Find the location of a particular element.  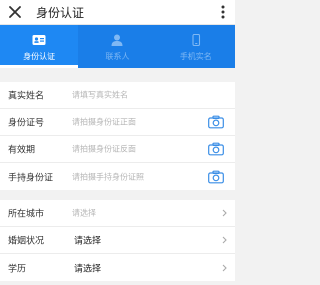

id-card-icon is located at coordinates (39, 40).